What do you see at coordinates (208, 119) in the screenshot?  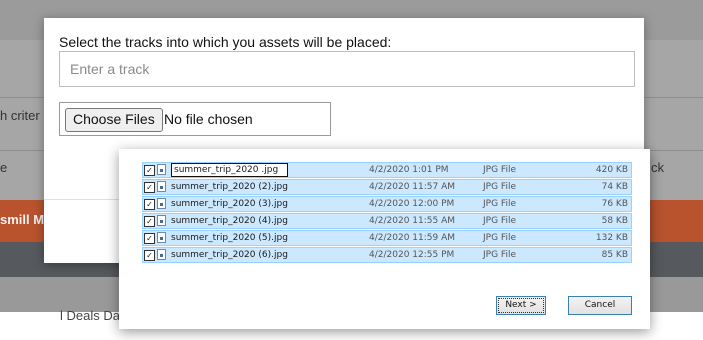 I see `no-file-chosen-text: No file chosen` at bounding box center [208, 119].